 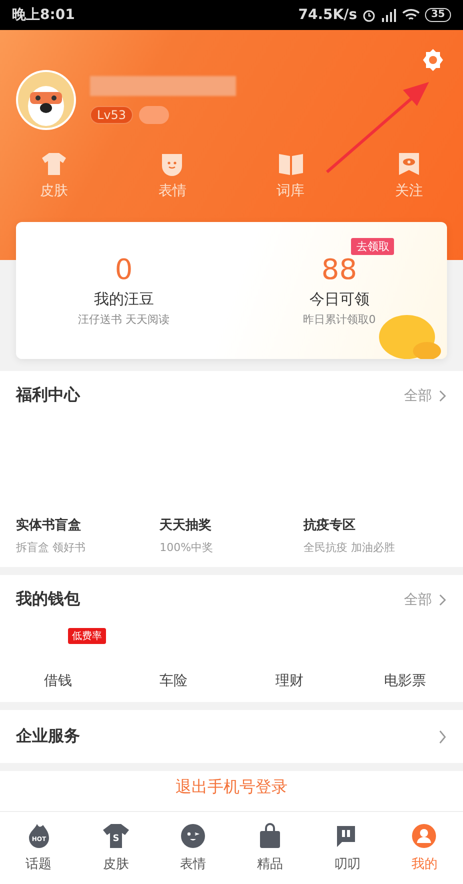 What do you see at coordinates (389, 15) in the screenshot?
I see `signal-icon` at bounding box center [389, 15].